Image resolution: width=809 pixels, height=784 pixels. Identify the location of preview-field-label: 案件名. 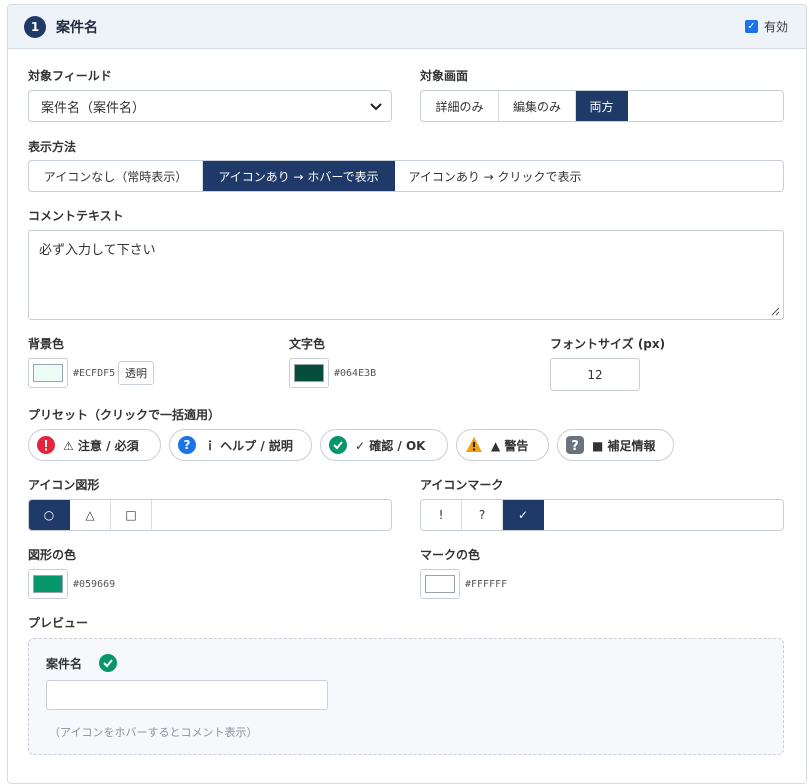
(64, 664).